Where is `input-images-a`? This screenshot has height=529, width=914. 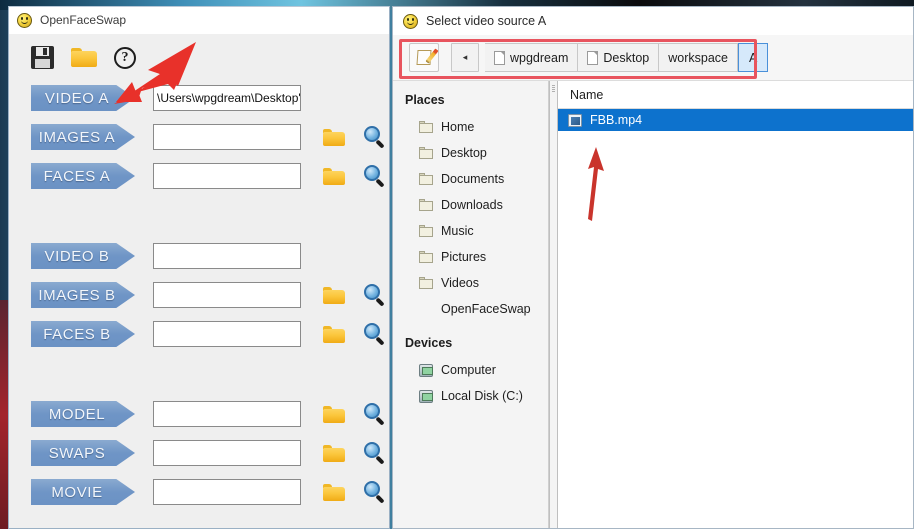
input-images-a is located at coordinates (227, 137).